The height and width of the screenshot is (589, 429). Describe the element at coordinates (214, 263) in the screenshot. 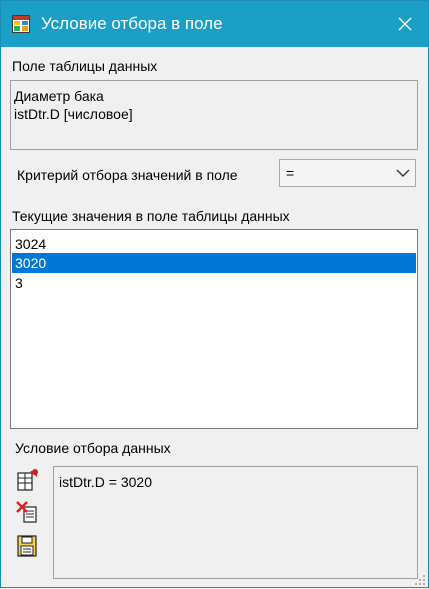

I see `list-item-selected: 3020` at that location.